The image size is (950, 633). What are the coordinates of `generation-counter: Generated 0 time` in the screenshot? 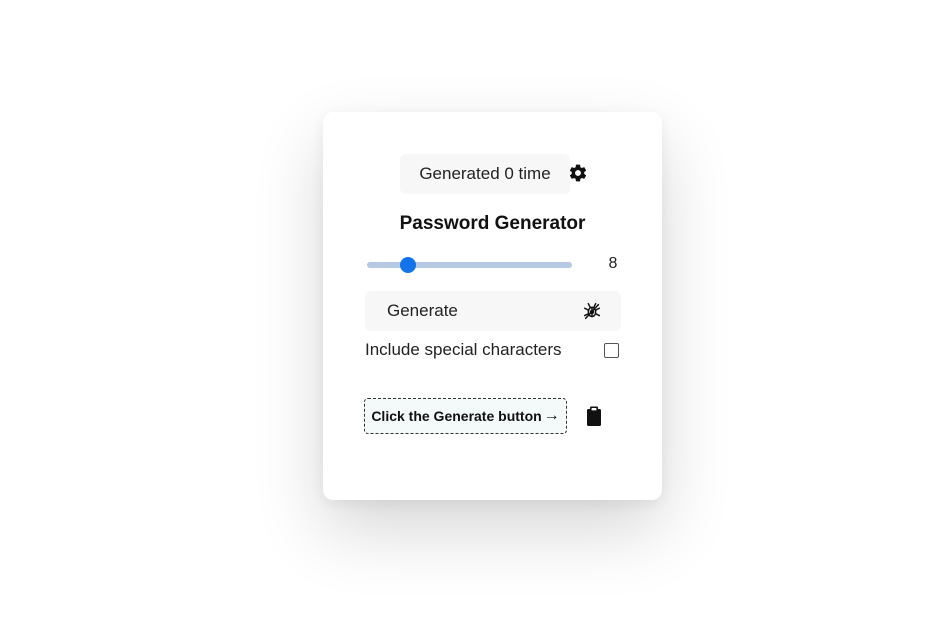 It's located at (485, 174).